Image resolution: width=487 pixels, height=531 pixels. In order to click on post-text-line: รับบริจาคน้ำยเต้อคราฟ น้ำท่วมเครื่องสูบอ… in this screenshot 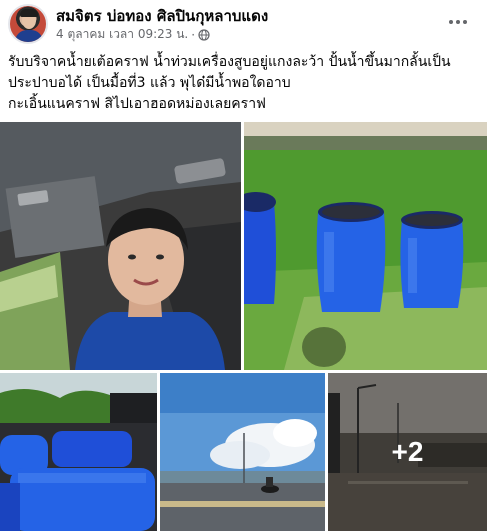, I will do `click(229, 62)`.